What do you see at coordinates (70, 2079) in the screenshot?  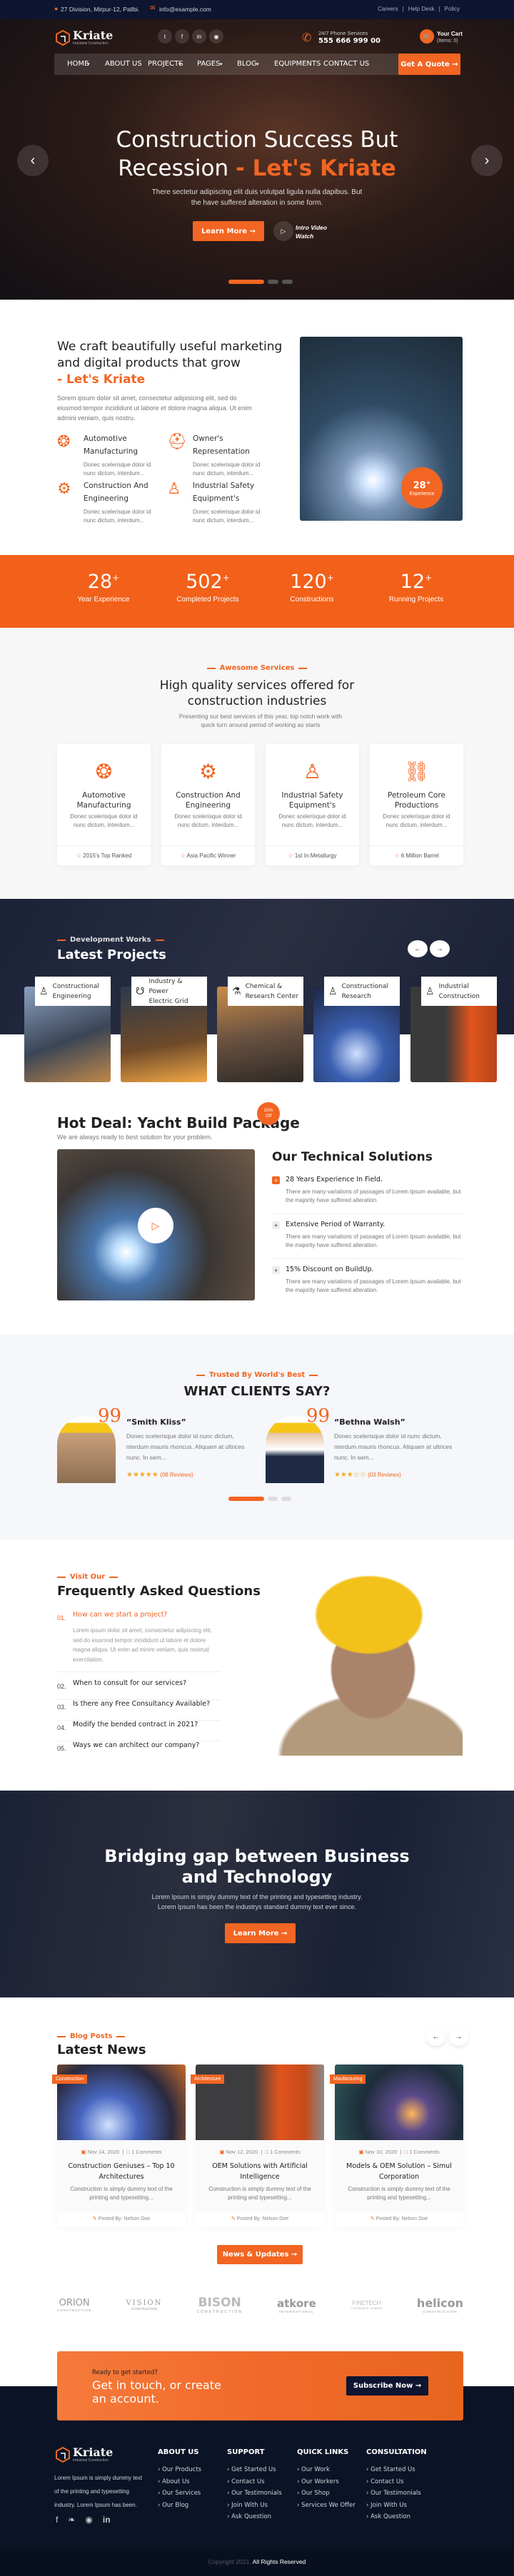 I see `category-badge: Construction` at bounding box center [70, 2079].